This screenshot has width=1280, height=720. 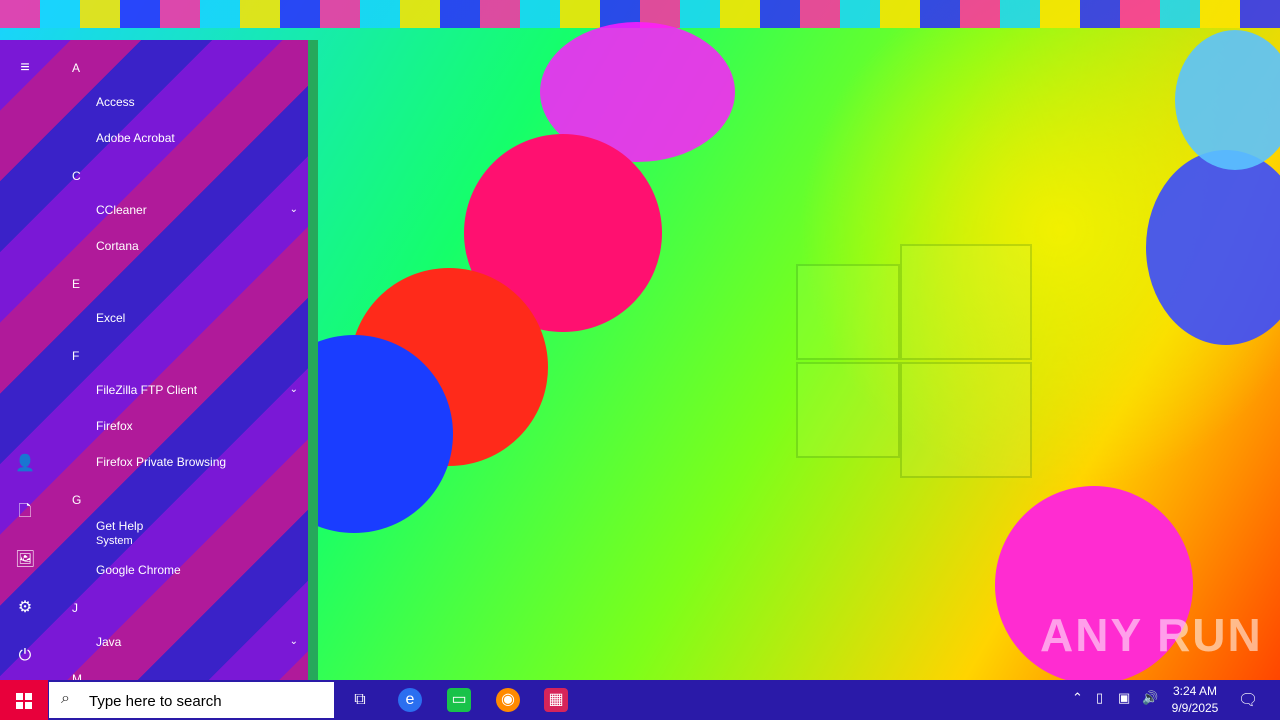 I want to click on app-filezilla: FileZilla FTP Client, so click(x=146, y=390).